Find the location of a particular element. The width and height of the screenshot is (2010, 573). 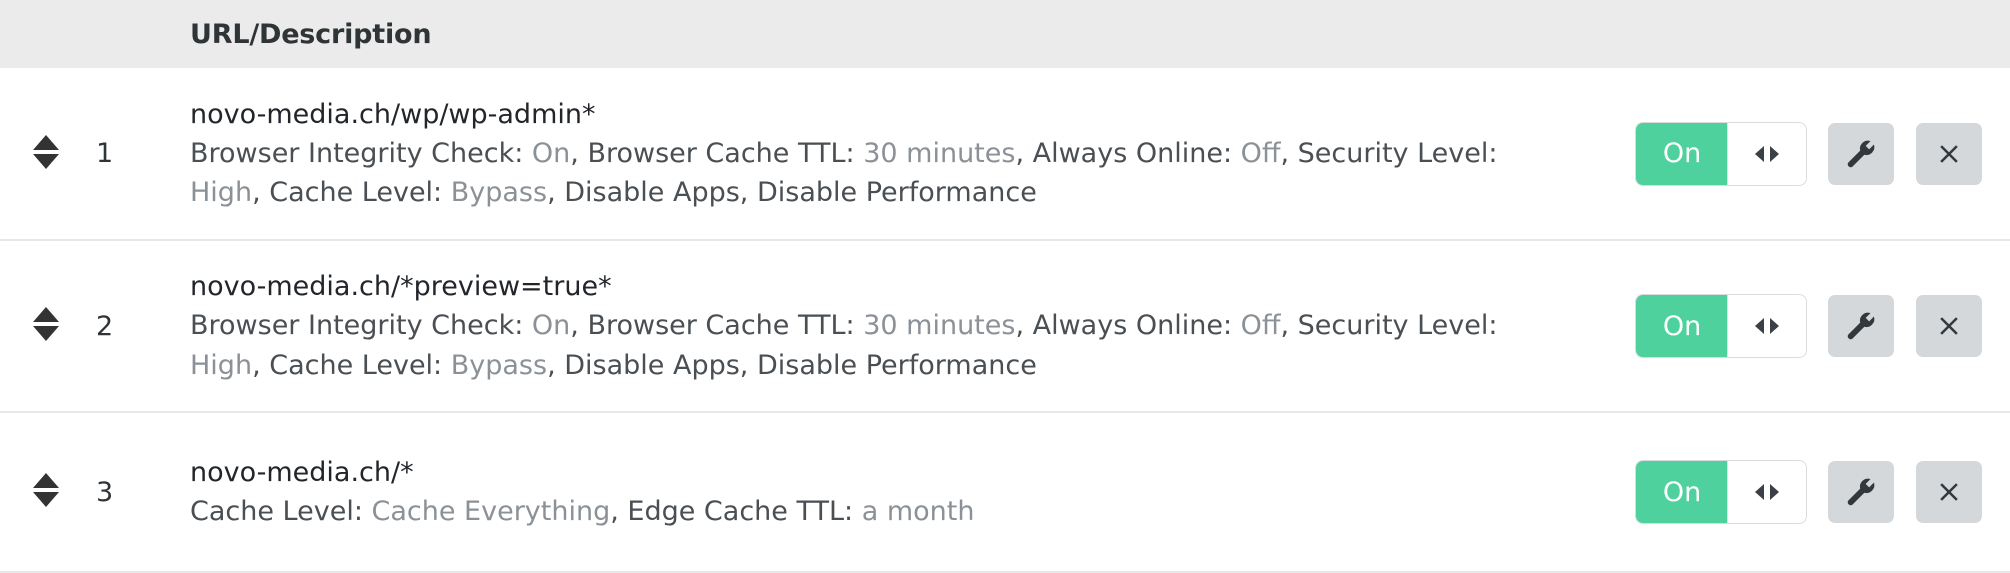

header-cell-handle is located at coordinates (46, 34).